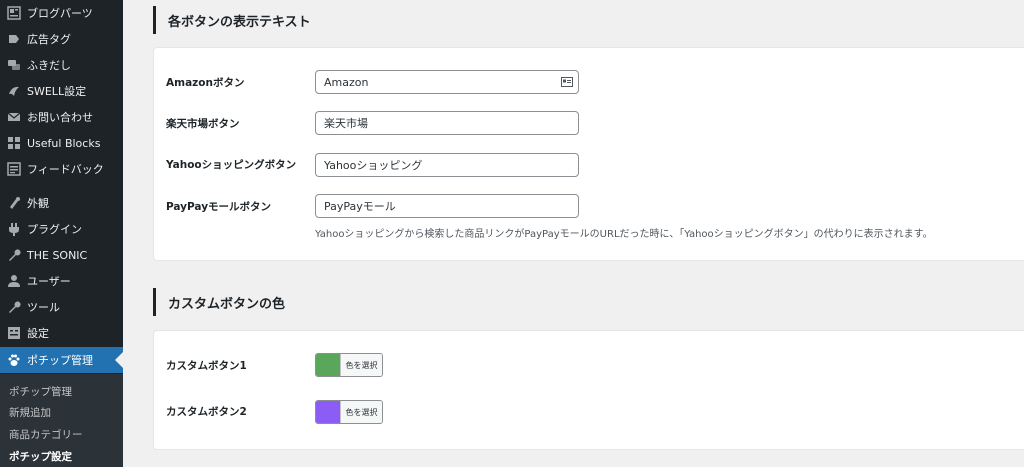  I want to click on rakuten-button-value: 楽天市場, so click(346, 123).